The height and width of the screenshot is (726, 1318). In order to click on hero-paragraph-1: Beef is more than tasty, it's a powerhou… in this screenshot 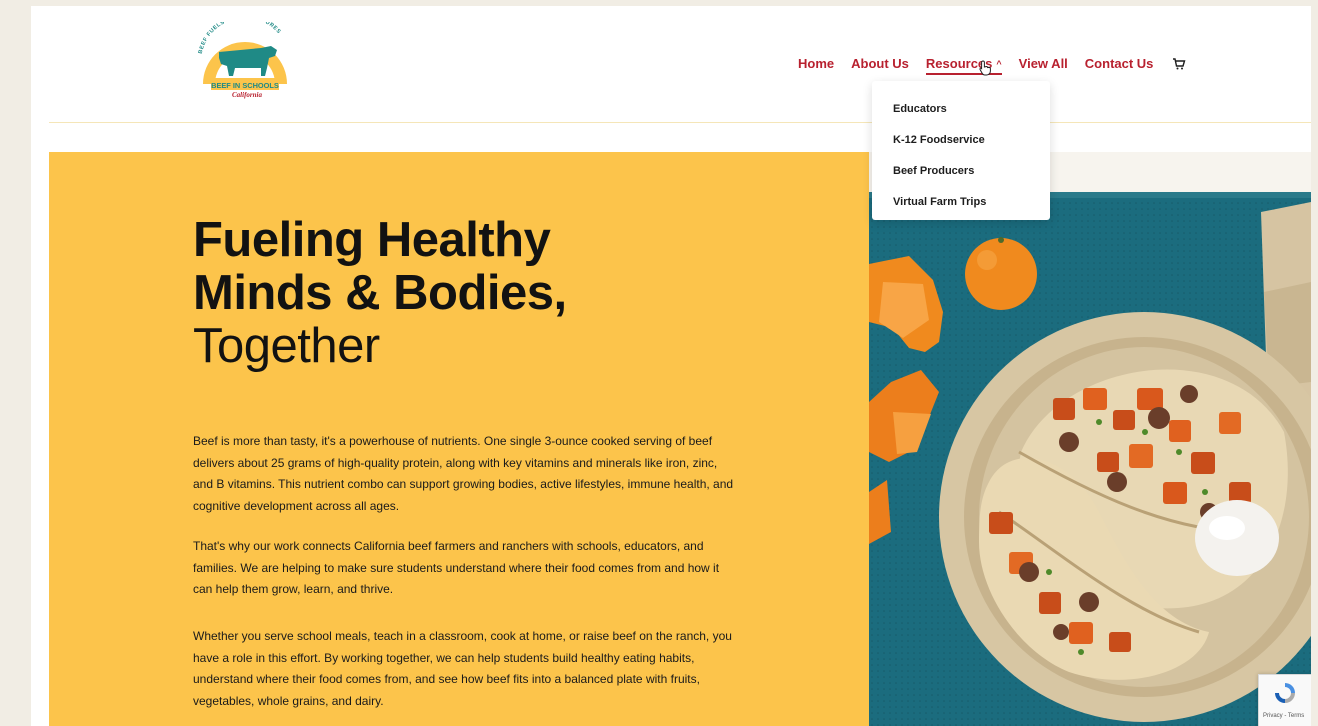, I will do `click(463, 473)`.